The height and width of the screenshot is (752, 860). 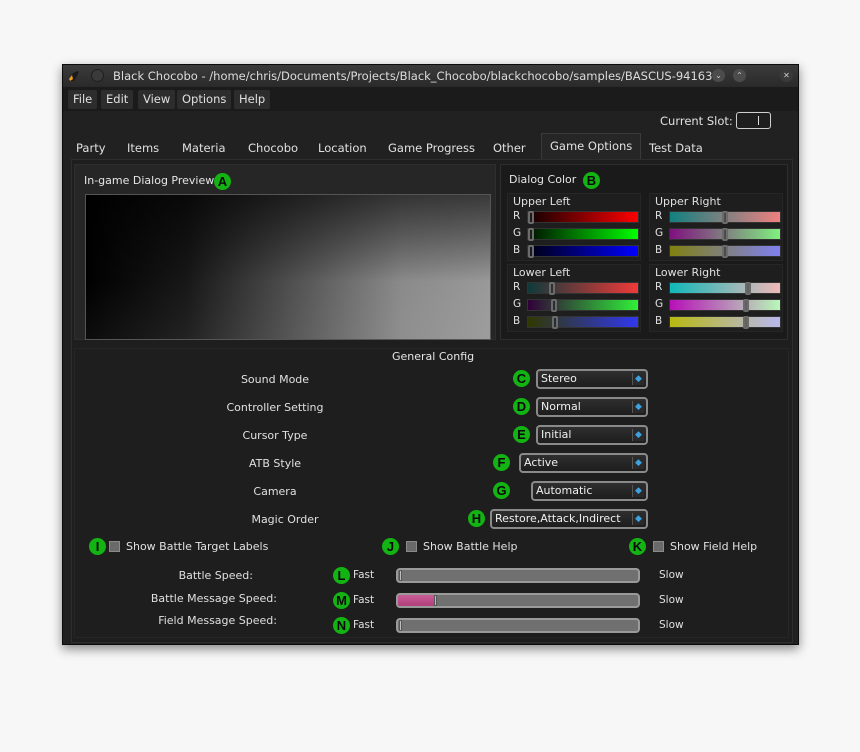 What do you see at coordinates (341, 600) in the screenshot?
I see `marker-m: M` at bounding box center [341, 600].